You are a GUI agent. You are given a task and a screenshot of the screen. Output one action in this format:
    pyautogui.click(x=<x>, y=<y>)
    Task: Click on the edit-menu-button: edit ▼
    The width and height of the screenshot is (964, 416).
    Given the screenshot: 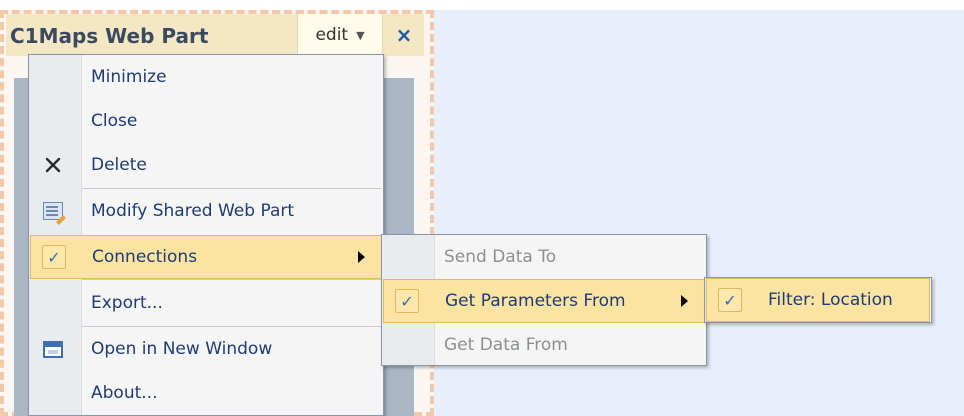 What is the action you would take?
    pyautogui.click(x=340, y=35)
    